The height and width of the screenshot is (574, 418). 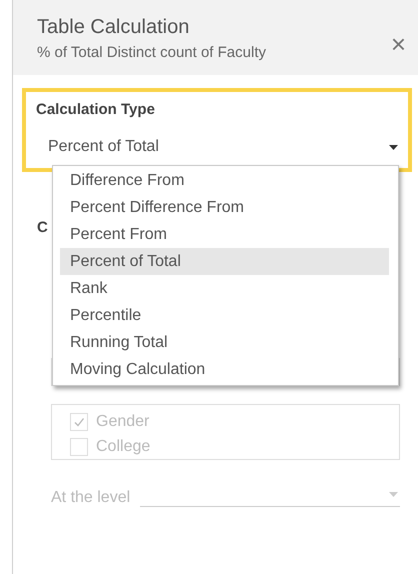 What do you see at coordinates (398, 44) in the screenshot?
I see `close-button: ×` at bounding box center [398, 44].